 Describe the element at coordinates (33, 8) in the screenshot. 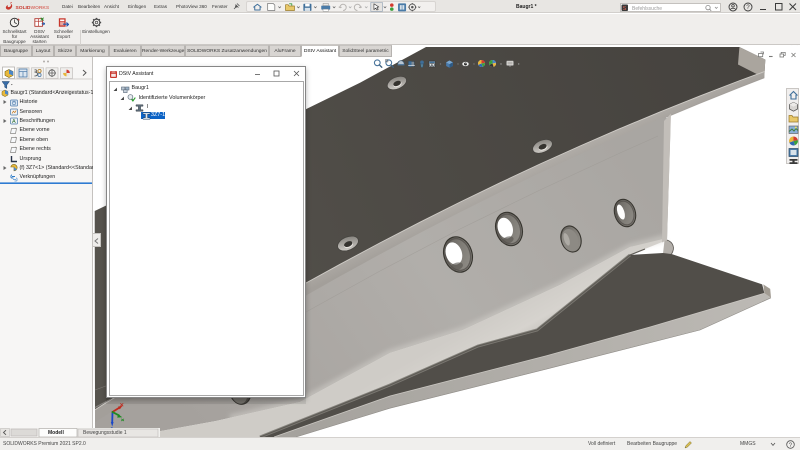

I see `svg-text: SOLIDWORKS` at that location.